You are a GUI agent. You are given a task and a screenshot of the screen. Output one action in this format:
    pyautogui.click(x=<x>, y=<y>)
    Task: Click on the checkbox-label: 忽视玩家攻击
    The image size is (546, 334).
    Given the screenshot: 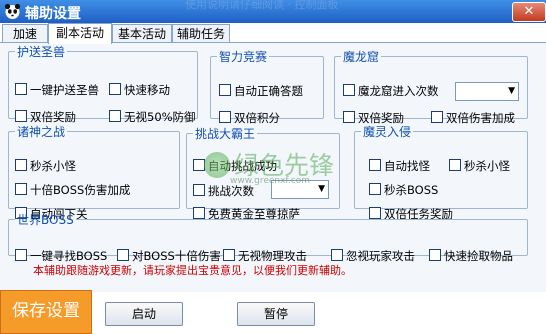 What is the action you would take?
    pyautogui.click(x=380, y=256)
    